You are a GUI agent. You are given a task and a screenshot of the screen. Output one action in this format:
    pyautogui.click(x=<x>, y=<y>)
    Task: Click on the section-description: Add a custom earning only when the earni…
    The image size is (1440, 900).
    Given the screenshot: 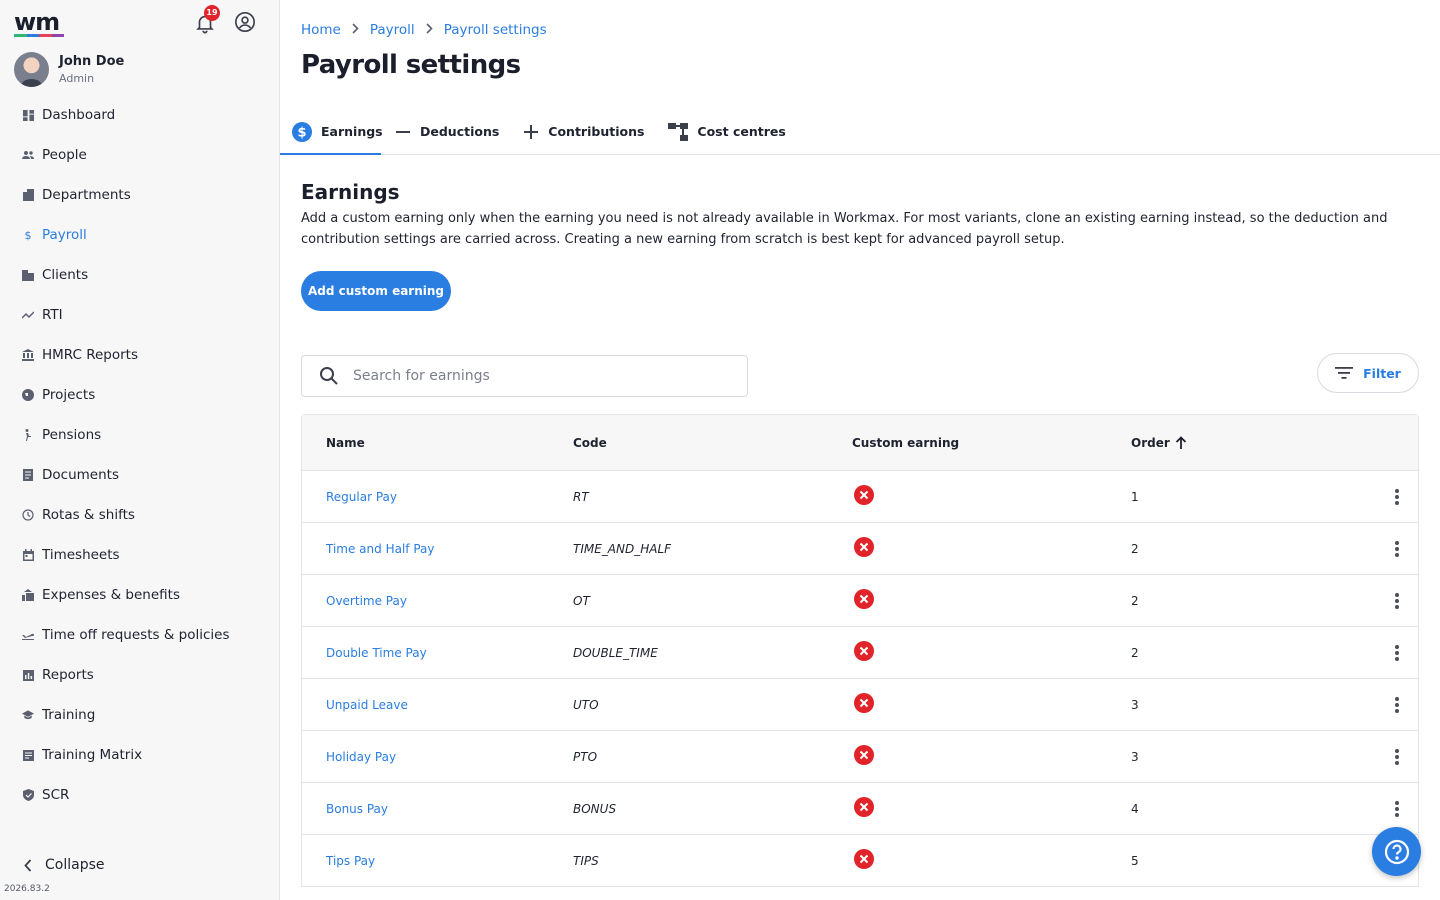 What is the action you would take?
    pyautogui.click(x=844, y=229)
    